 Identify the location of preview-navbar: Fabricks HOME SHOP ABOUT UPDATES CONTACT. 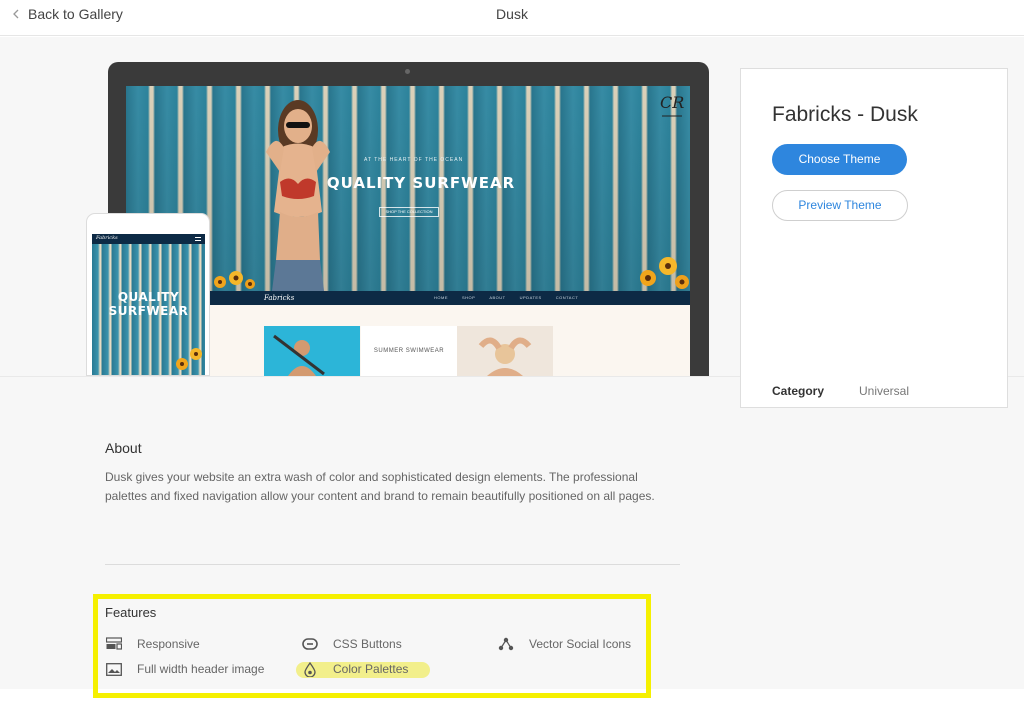
(408, 298).